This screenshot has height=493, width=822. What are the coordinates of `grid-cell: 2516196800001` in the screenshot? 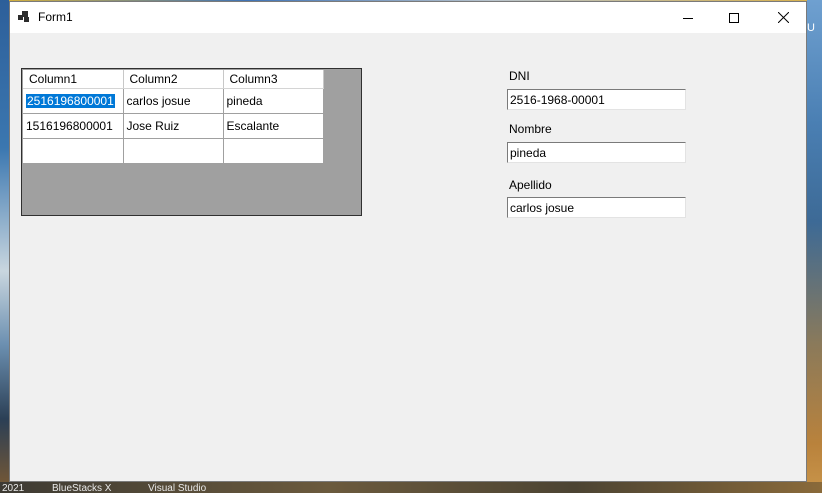 It's located at (73, 101).